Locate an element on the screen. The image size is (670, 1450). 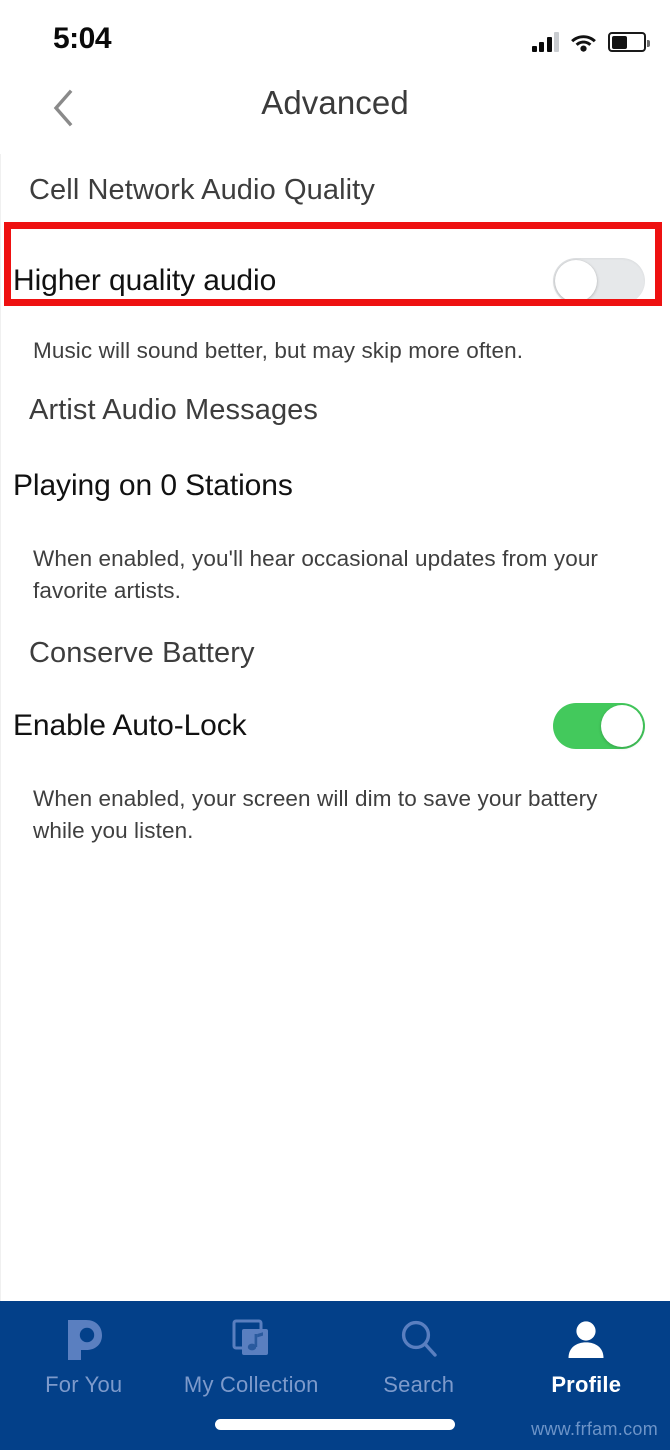
home-indicator is located at coordinates (335, 1424).